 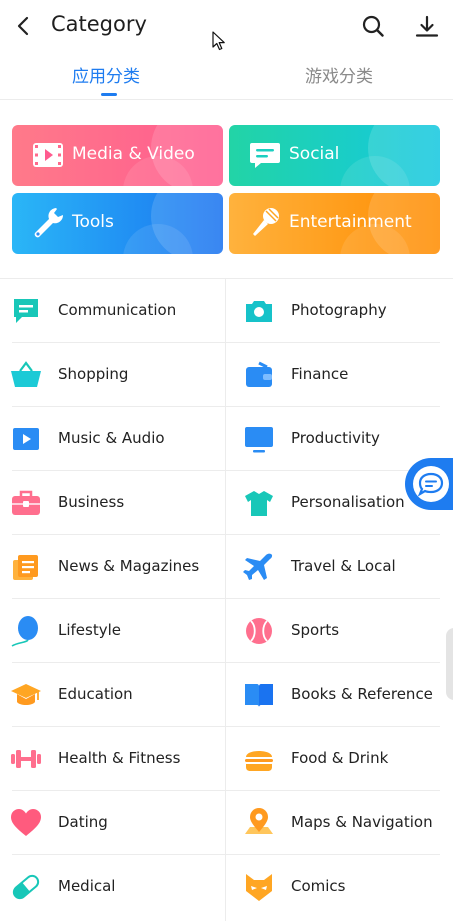 What do you see at coordinates (26, 887) in the screenshot?
I see `capsule-icon` at bounding box center [26, 887].